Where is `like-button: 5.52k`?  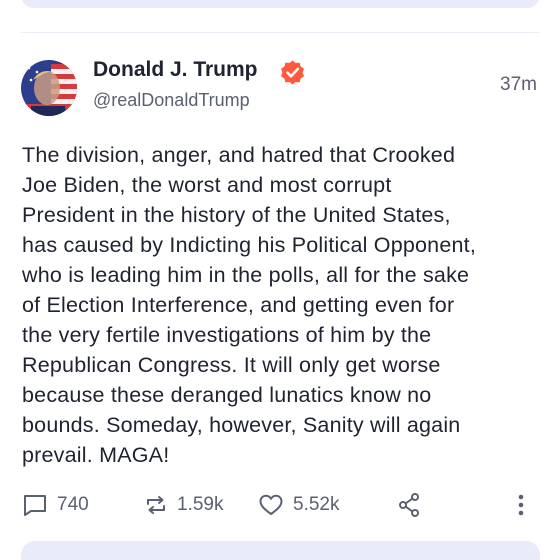 like-button: 5.52k is located at coordinates (298, 505).